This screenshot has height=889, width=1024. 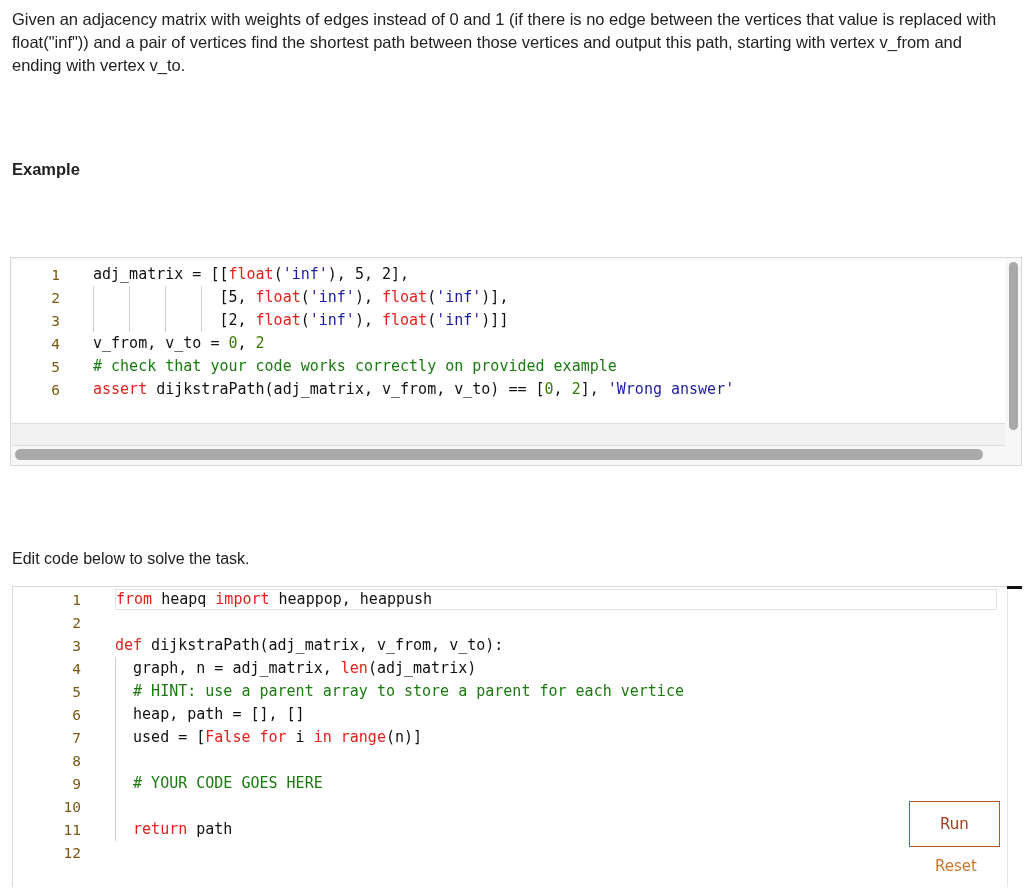 I want to click on example-heading: Example, so click(x=46, y=169).